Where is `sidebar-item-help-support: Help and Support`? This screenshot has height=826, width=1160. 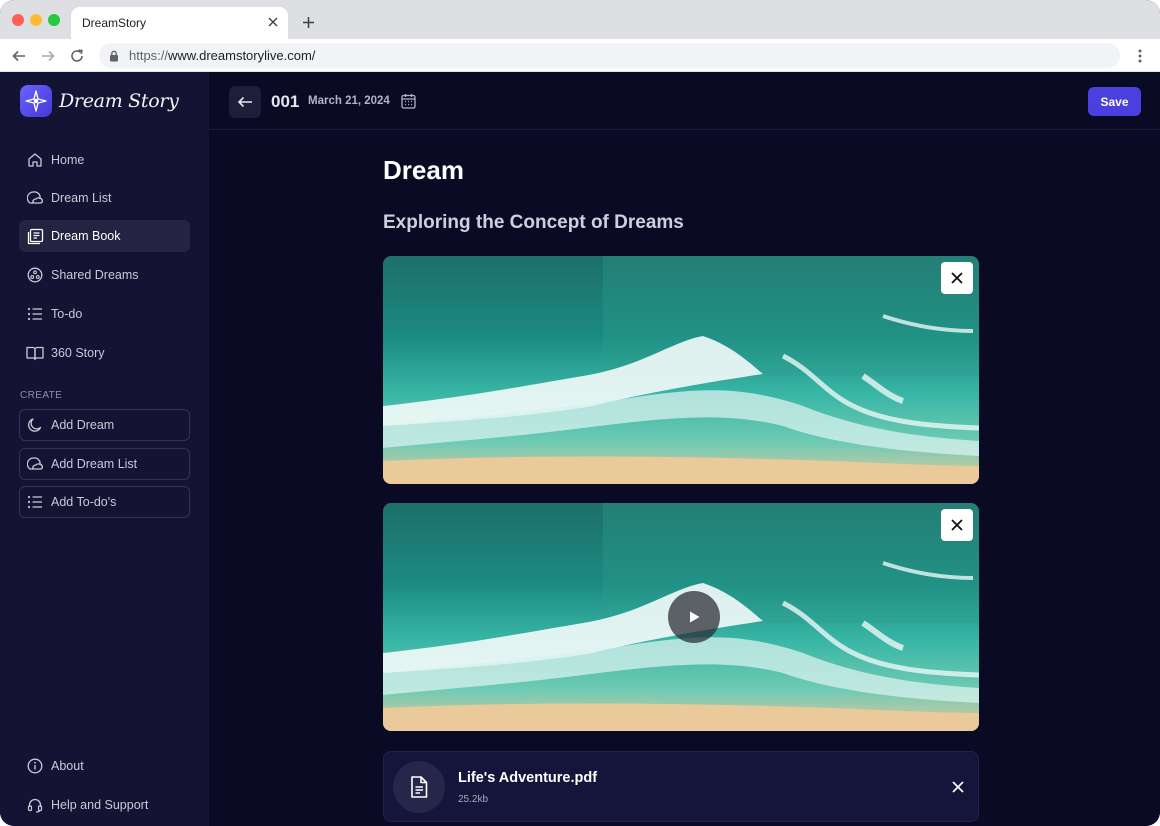
sidebar-item-help-support: Help and Support is located at coordinates (104, 805).